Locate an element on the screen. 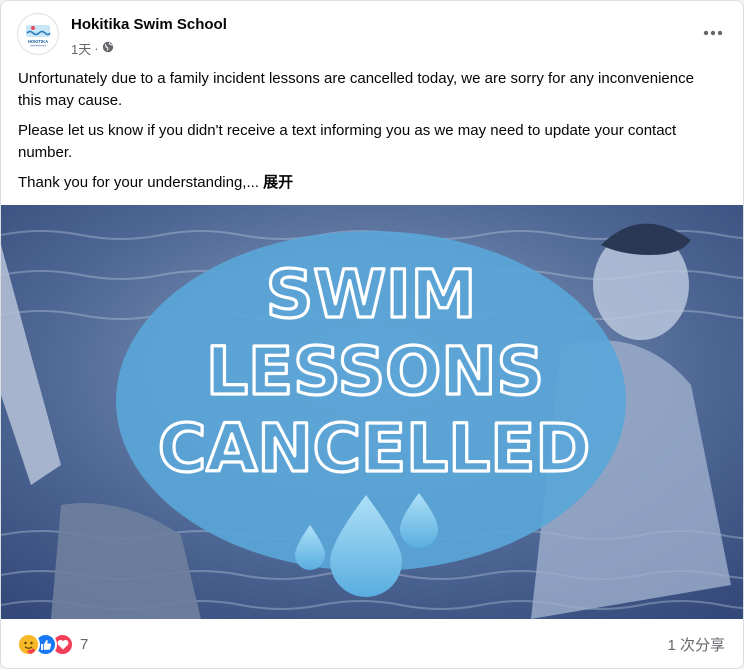 This screenshot has height=669, width=744. care-emoji-icon is located at coordinates (28, 644).